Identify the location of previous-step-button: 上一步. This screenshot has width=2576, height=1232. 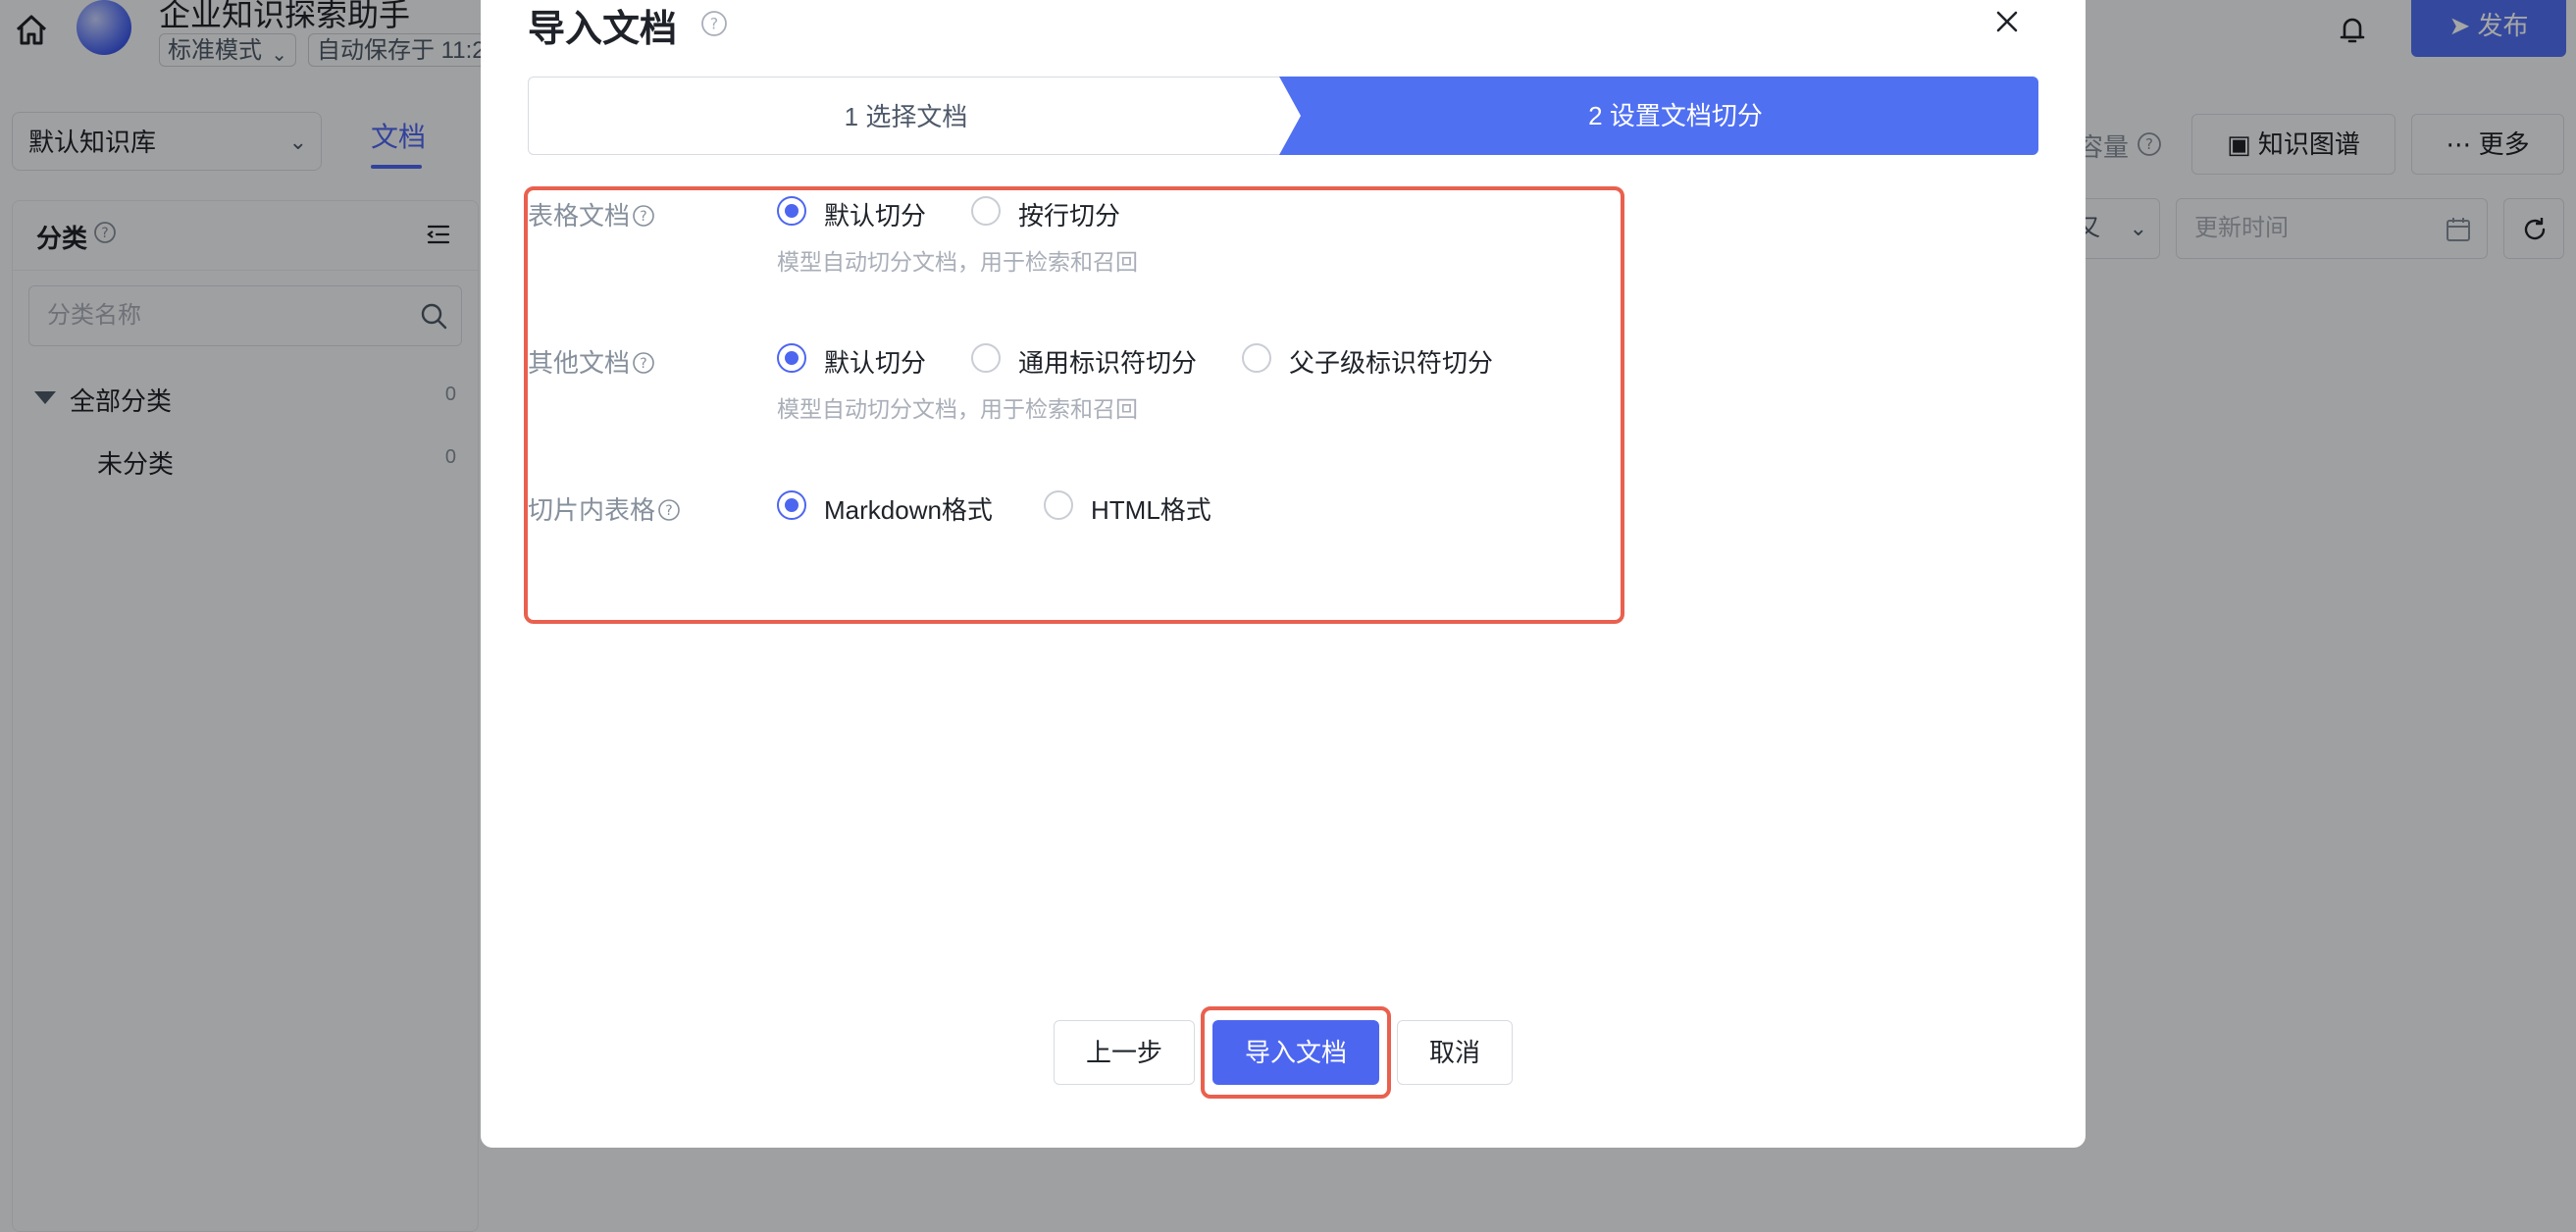
(1124, 1052).